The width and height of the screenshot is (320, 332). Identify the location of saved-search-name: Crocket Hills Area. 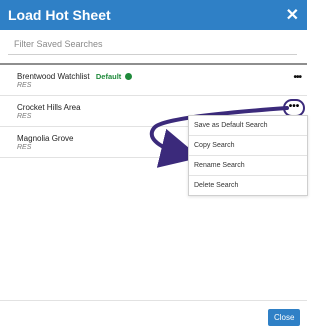
(49, 107).